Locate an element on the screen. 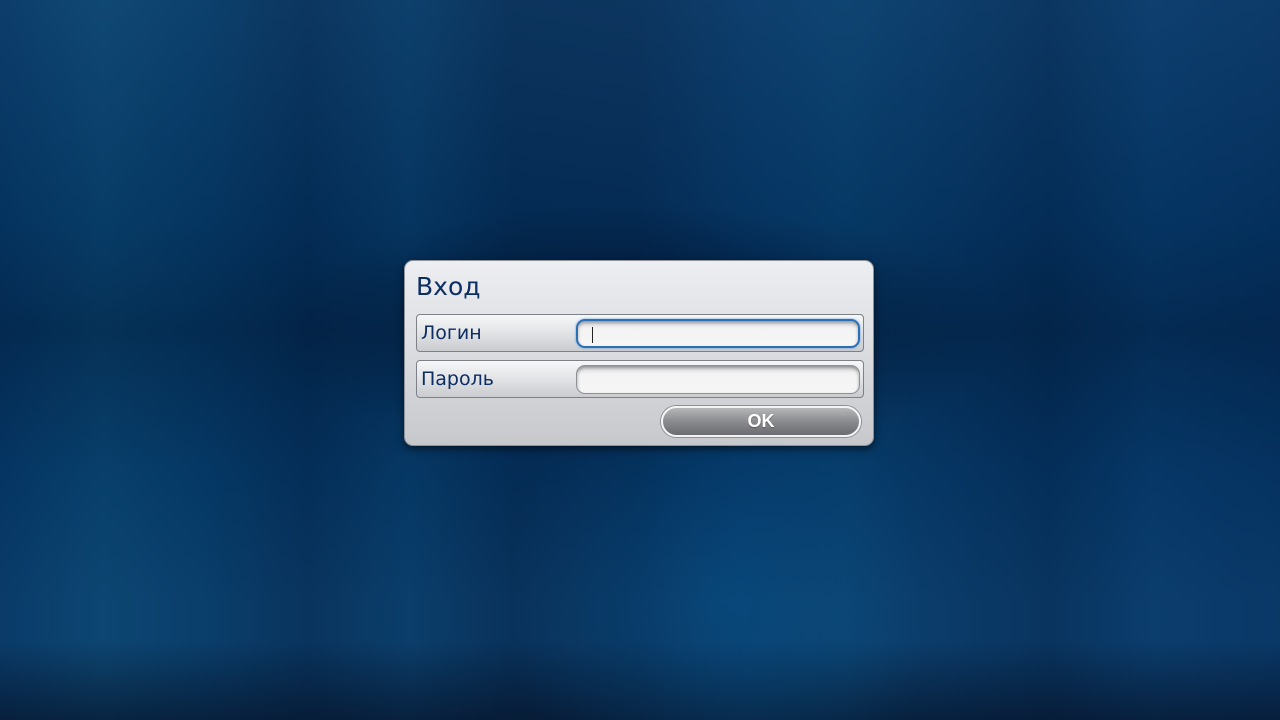 This screenshot has height=720, width=1280. text-caret is located at coordinates (592, 335).